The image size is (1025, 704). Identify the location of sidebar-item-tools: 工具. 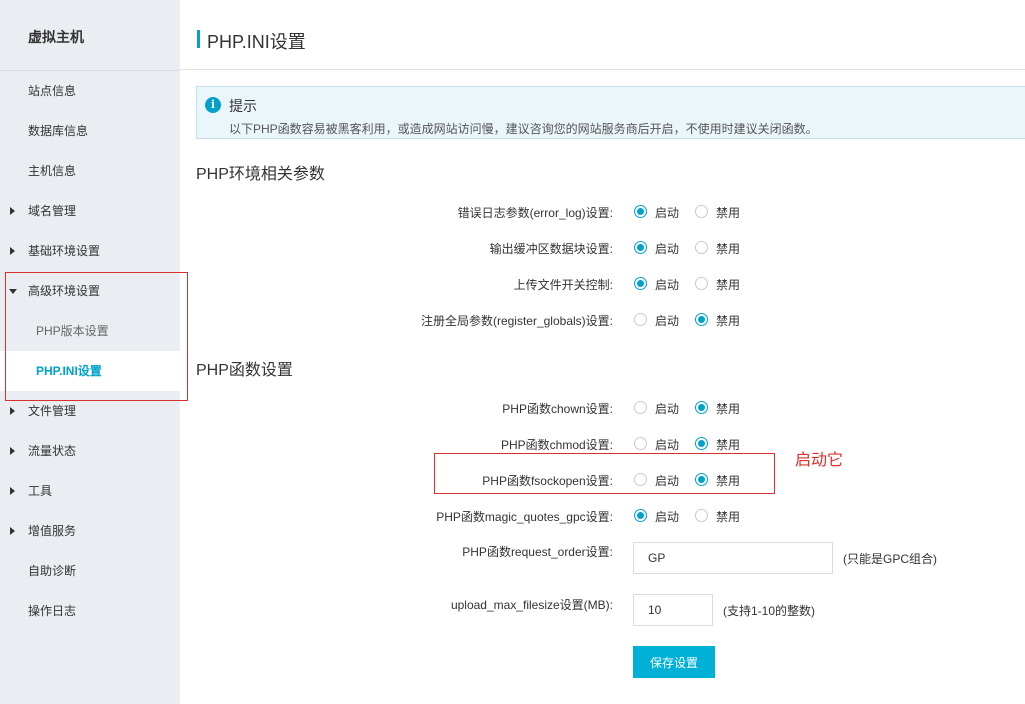
(90, 491).